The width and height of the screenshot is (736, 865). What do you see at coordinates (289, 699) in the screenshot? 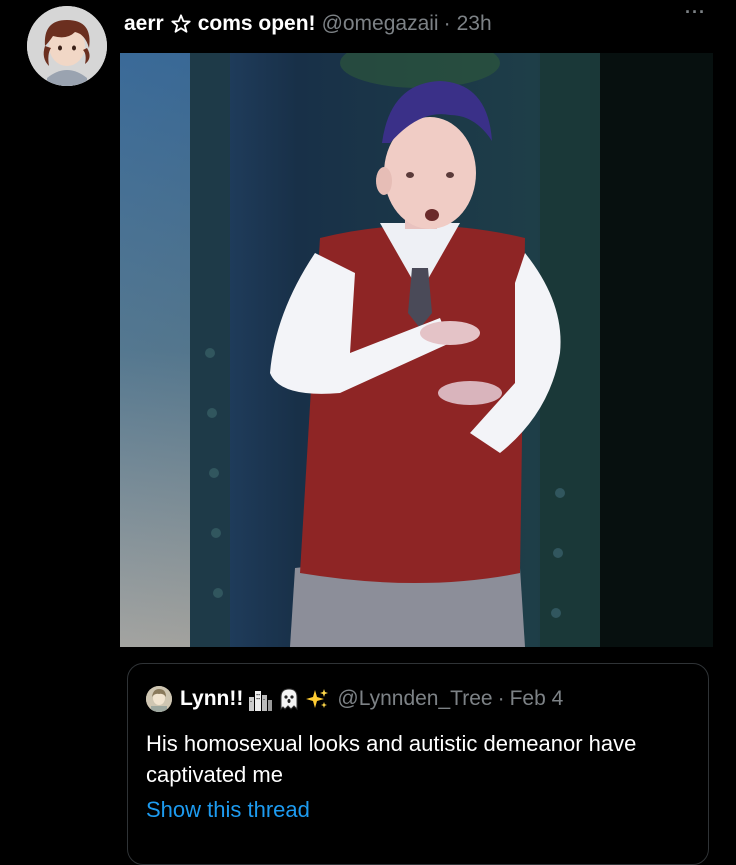
I see `ghost-icon` at bounding box center [289, 699].